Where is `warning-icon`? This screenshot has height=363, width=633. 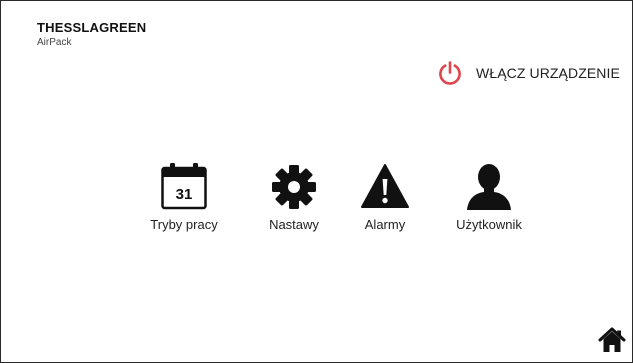 warning-icon is located at coordinates (385, 186).